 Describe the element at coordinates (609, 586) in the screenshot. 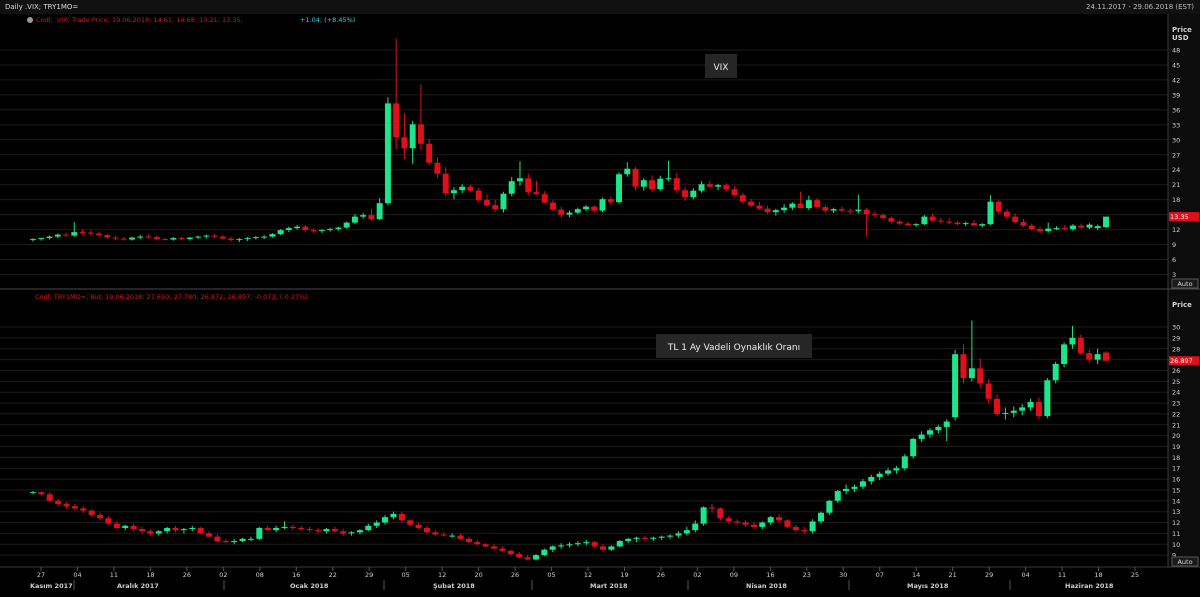

I see `month-label: Mart 2018` at that location.